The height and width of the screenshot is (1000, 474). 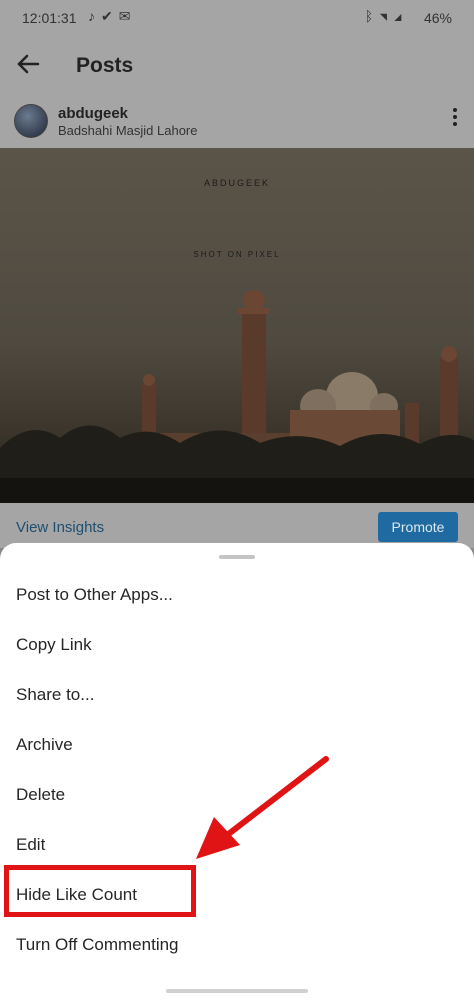 What do you see at coordinates (237, 557) in the screenshot?
I see `sheet-drag-handle` at bounding box center [237, 557].